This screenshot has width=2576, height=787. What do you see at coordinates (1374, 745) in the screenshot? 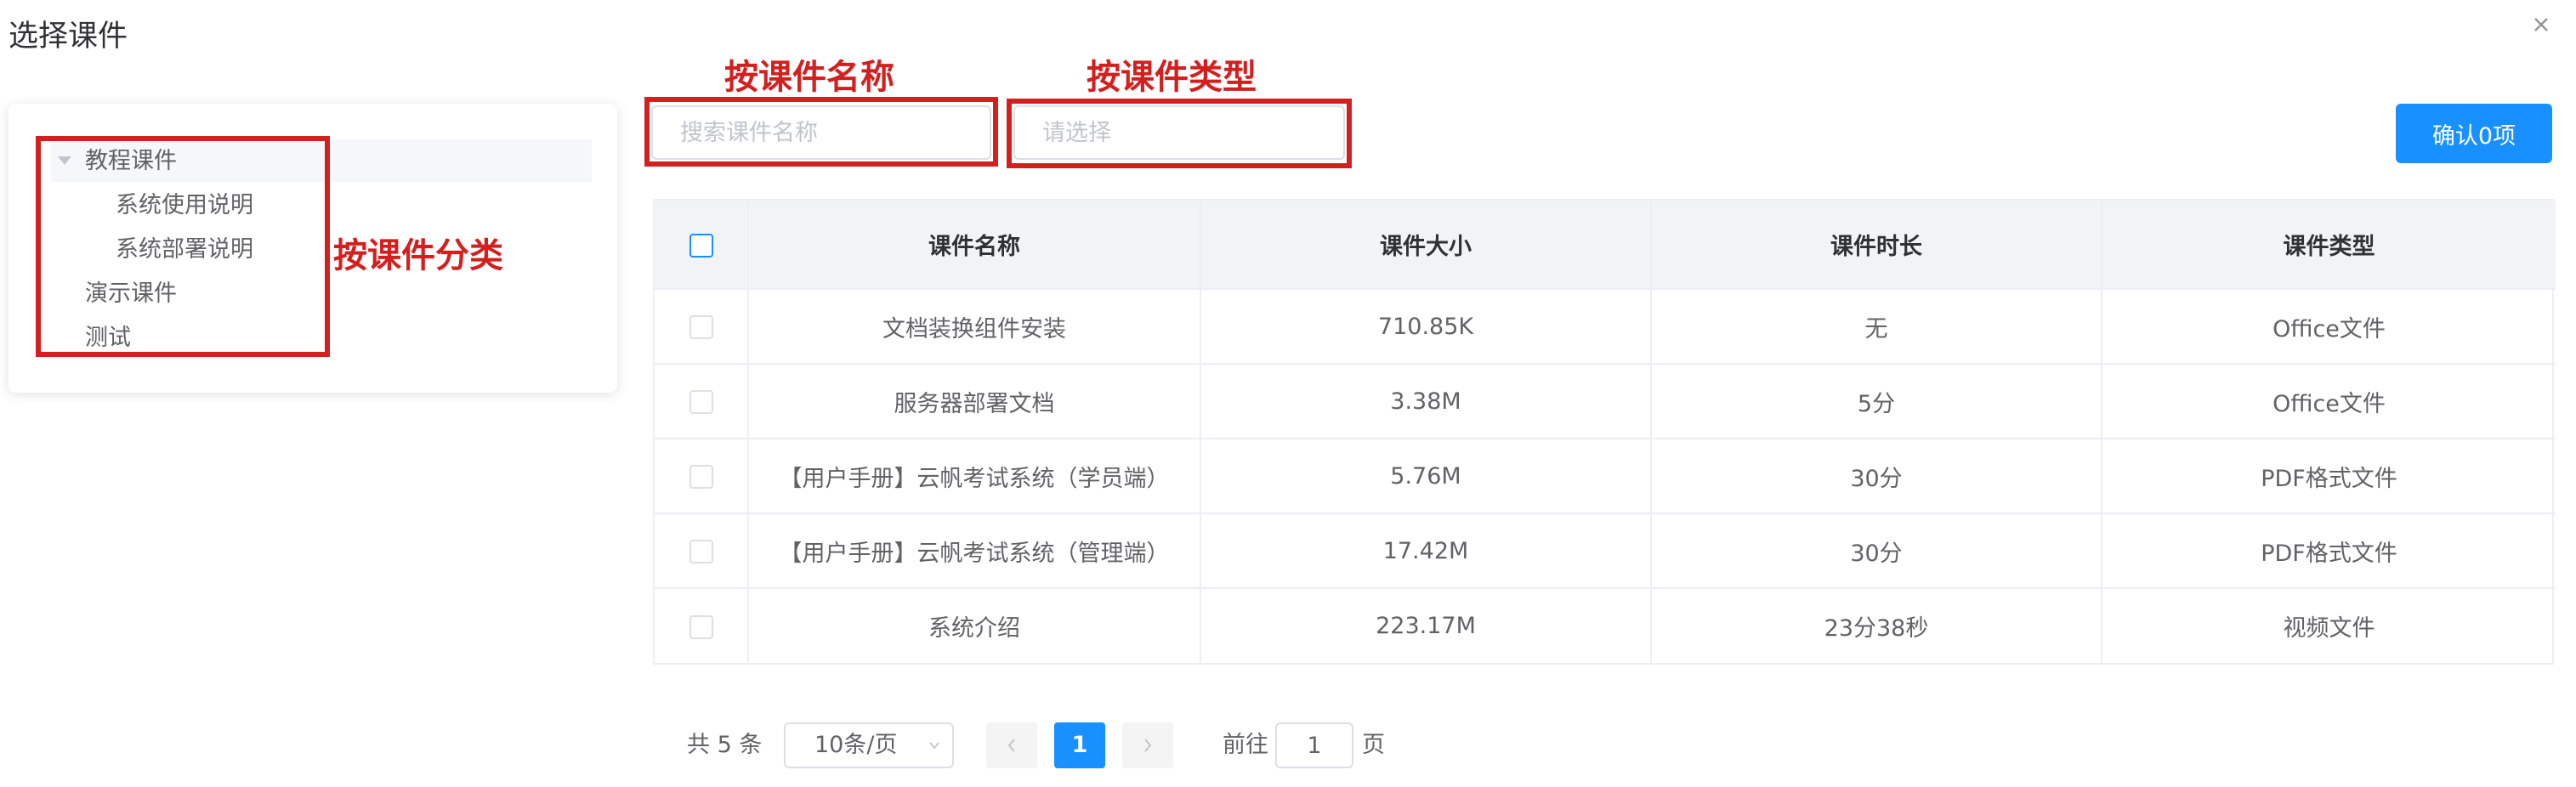
I see `page-suffix: 页` at bounding box center [1374, 745].